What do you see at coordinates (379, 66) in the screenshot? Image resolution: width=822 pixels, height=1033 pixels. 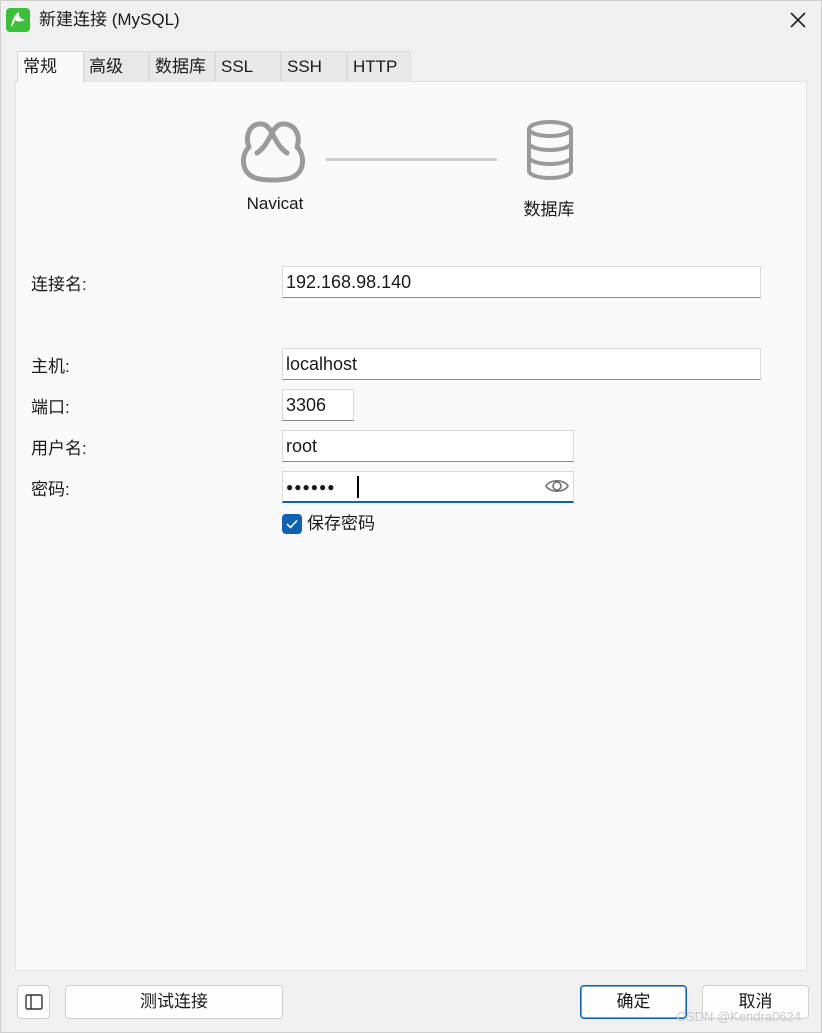 I see `tab-http: HTTP` at bounding box center [379, 66].